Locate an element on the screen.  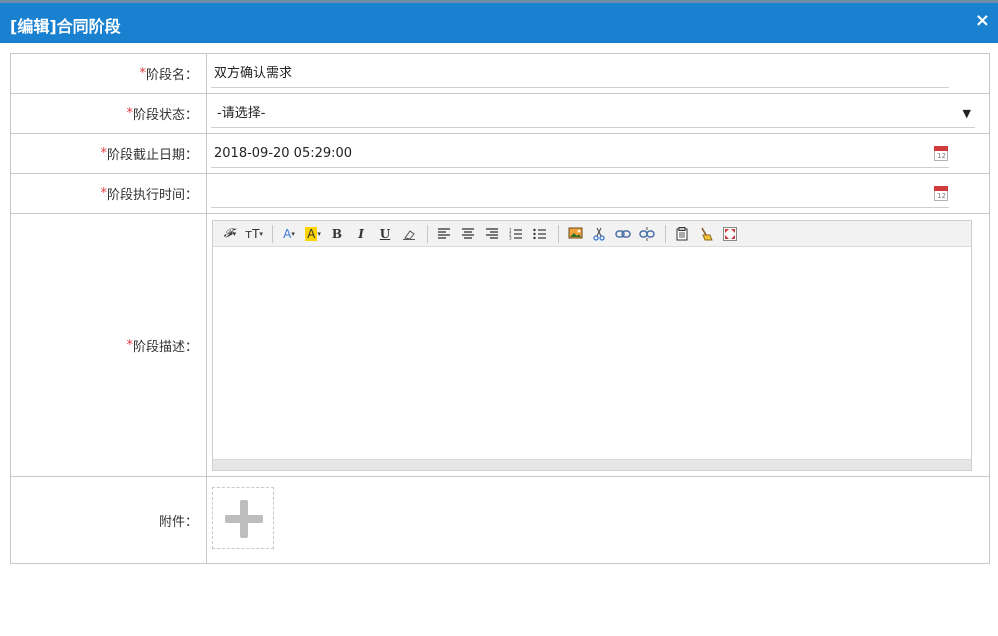
svg-text: 3 is located at coordinates (510, 237).